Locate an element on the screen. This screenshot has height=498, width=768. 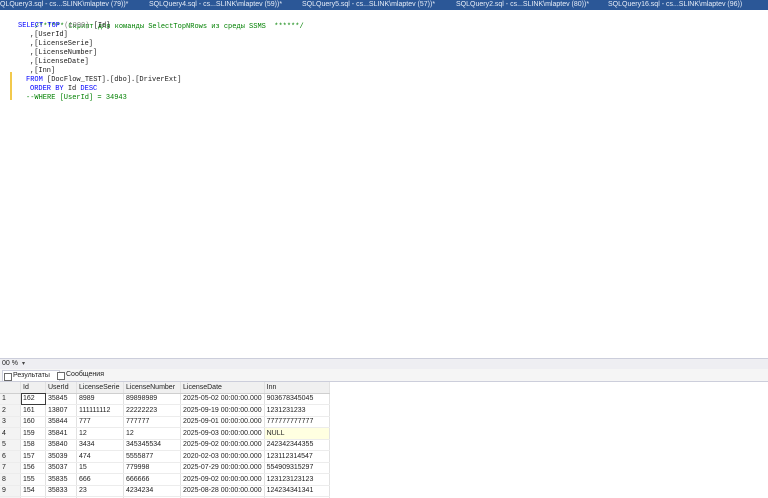
grid-cell: 156 is located at coordinates (33, 468).